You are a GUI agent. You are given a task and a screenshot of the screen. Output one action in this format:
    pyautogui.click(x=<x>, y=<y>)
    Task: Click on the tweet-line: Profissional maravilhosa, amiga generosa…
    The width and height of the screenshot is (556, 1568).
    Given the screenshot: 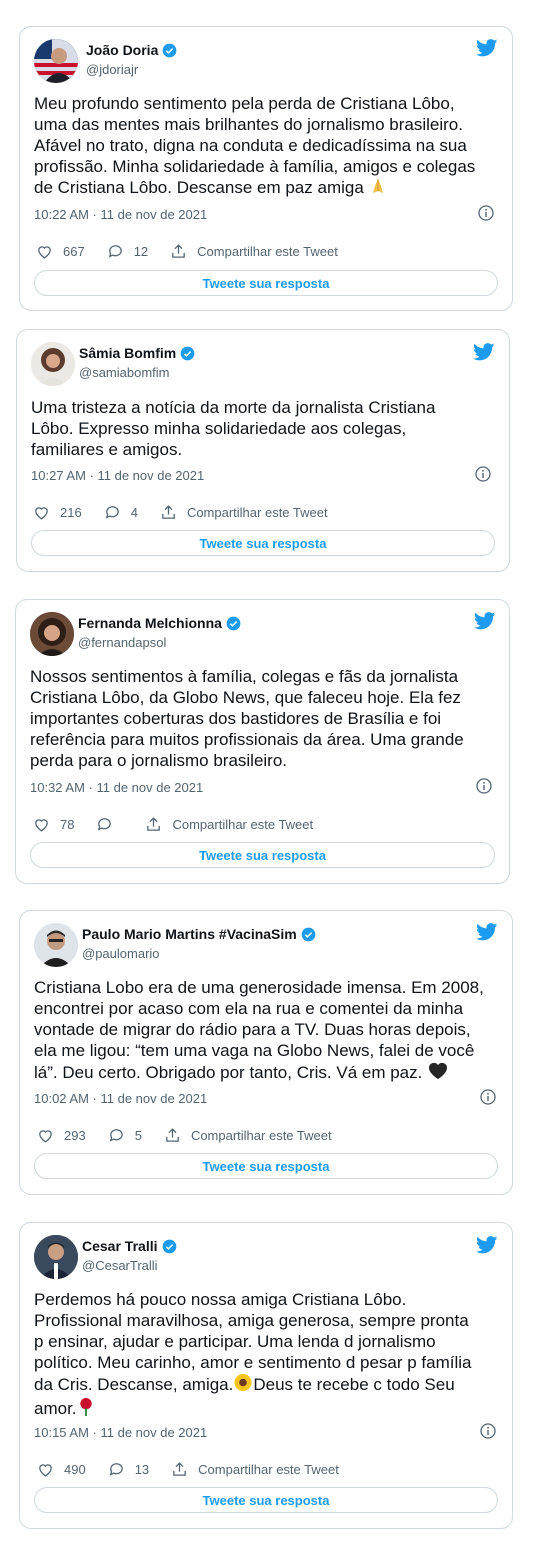 What is the action you would take?
    pyautogui.click(x=251, y=1320)
    